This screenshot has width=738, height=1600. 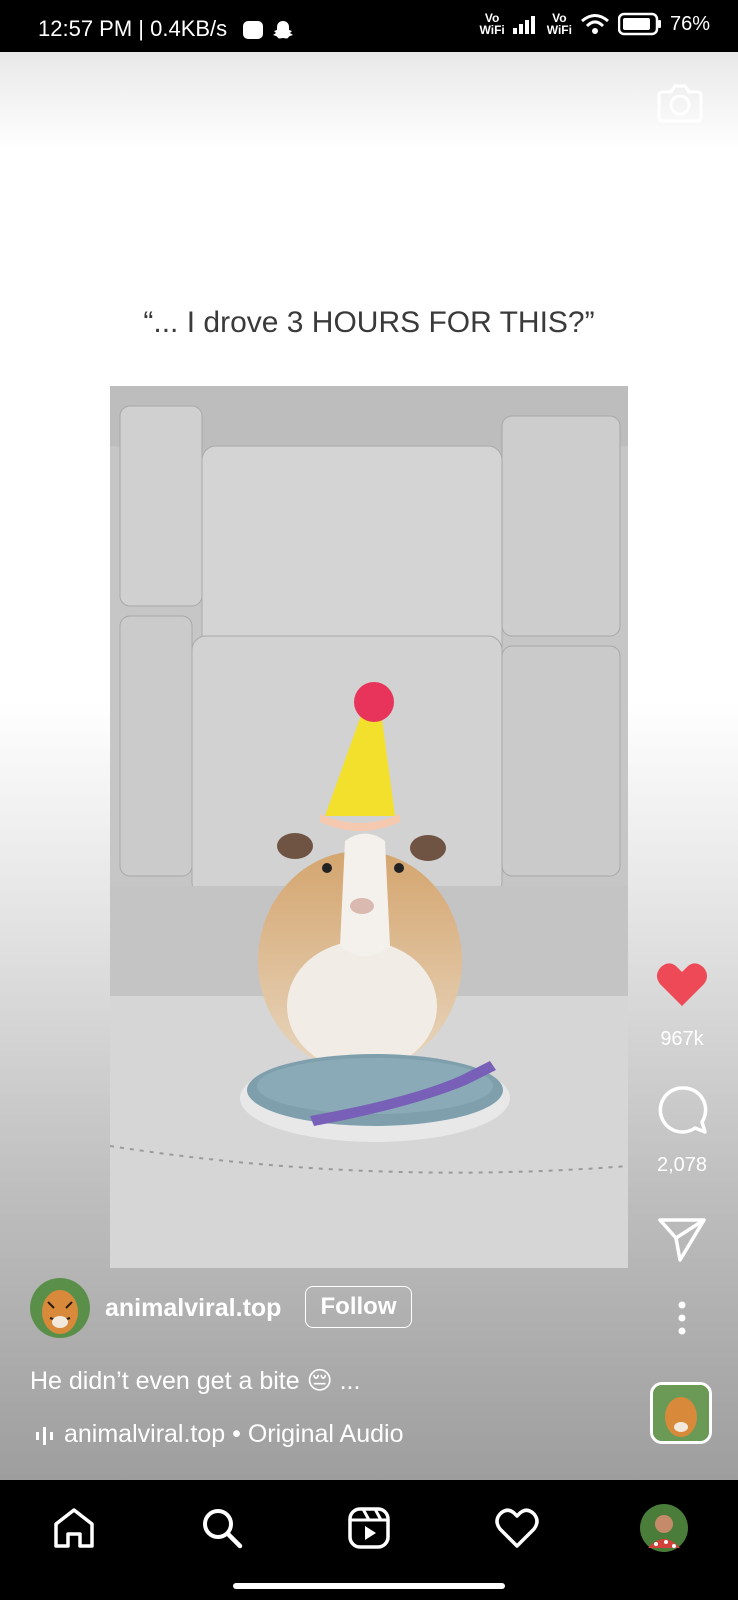 I want to click on comment-count: 2,078, so click(x=682, y=1165).